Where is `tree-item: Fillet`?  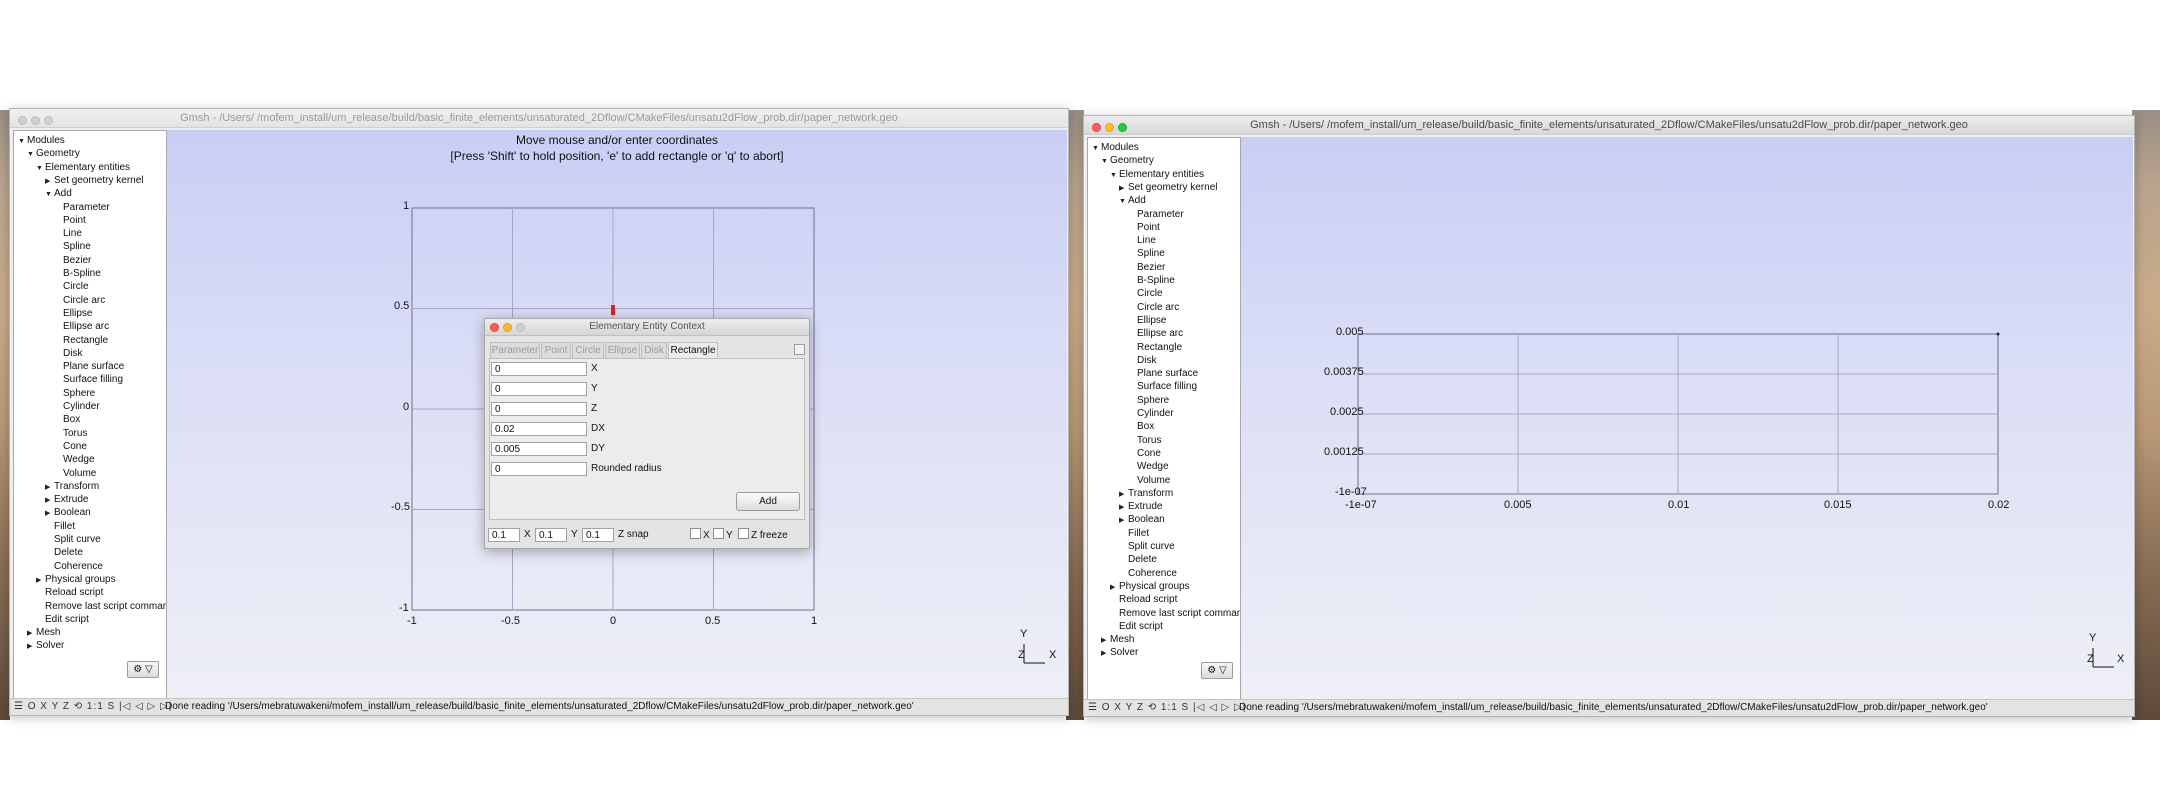 tree-item: Fillet is located at coordinates (1134, 533).